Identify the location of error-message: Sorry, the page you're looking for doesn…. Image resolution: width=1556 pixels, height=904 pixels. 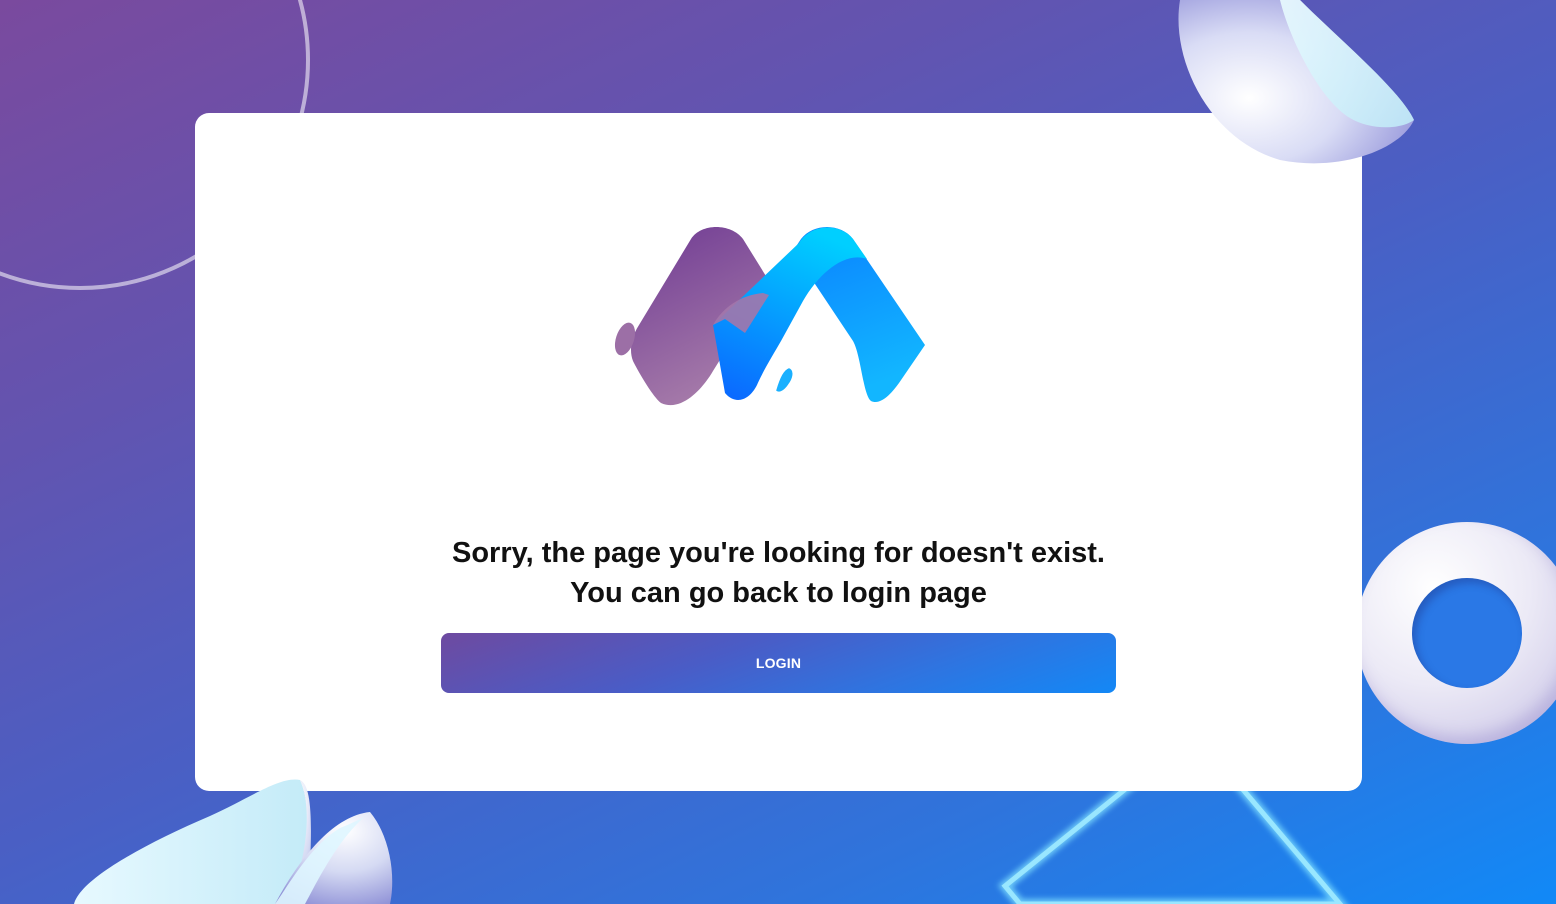
(778, 573).